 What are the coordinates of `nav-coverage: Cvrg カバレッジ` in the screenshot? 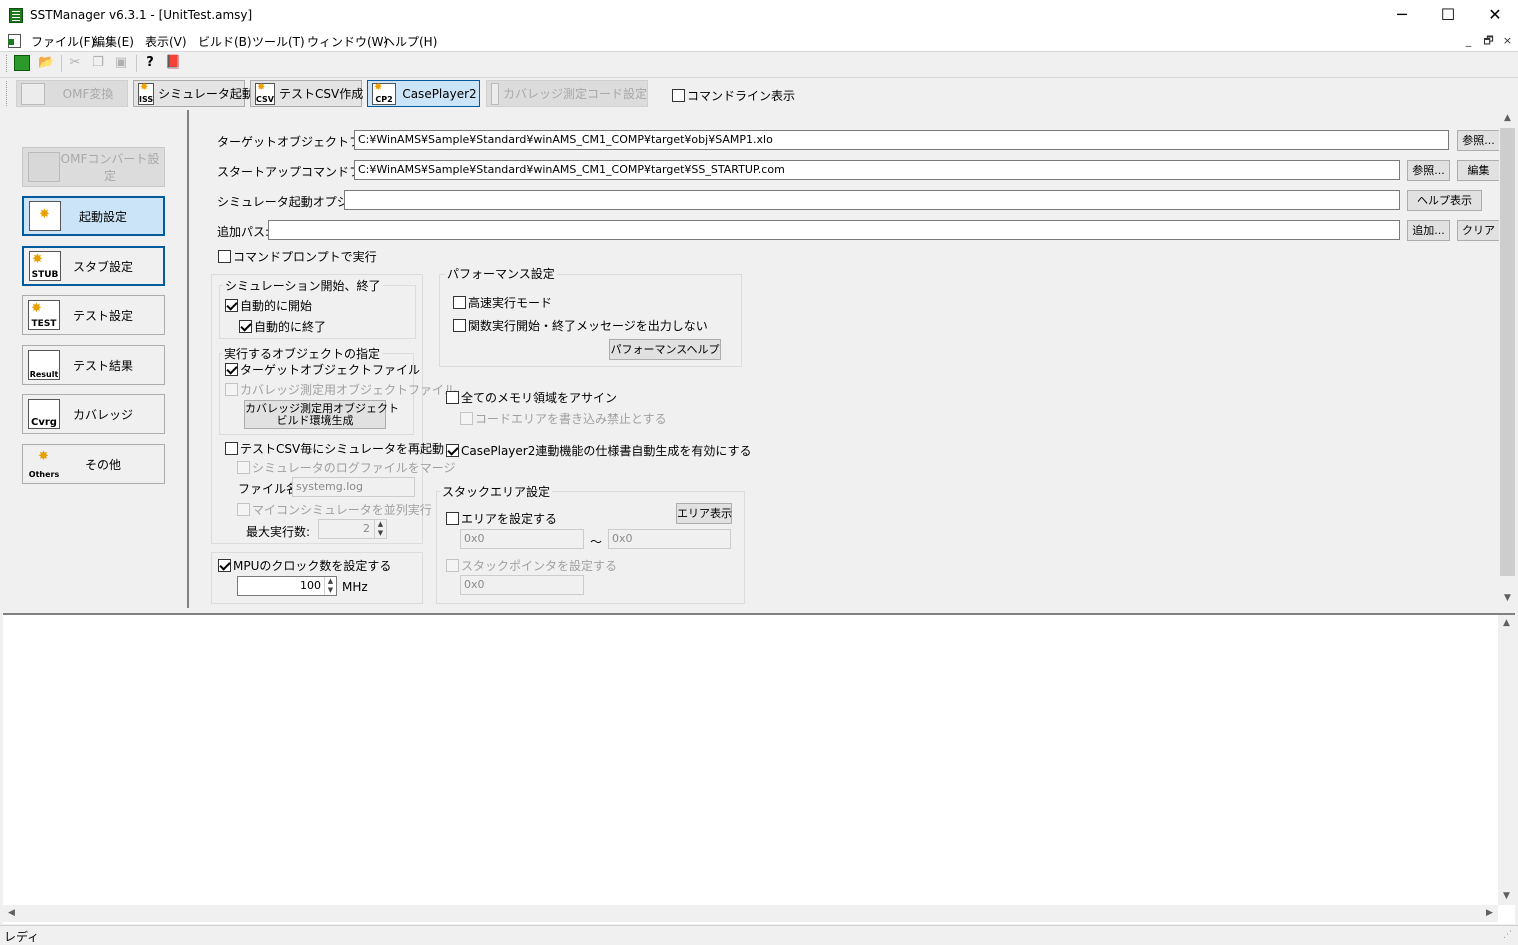 It's located at (93, 414).